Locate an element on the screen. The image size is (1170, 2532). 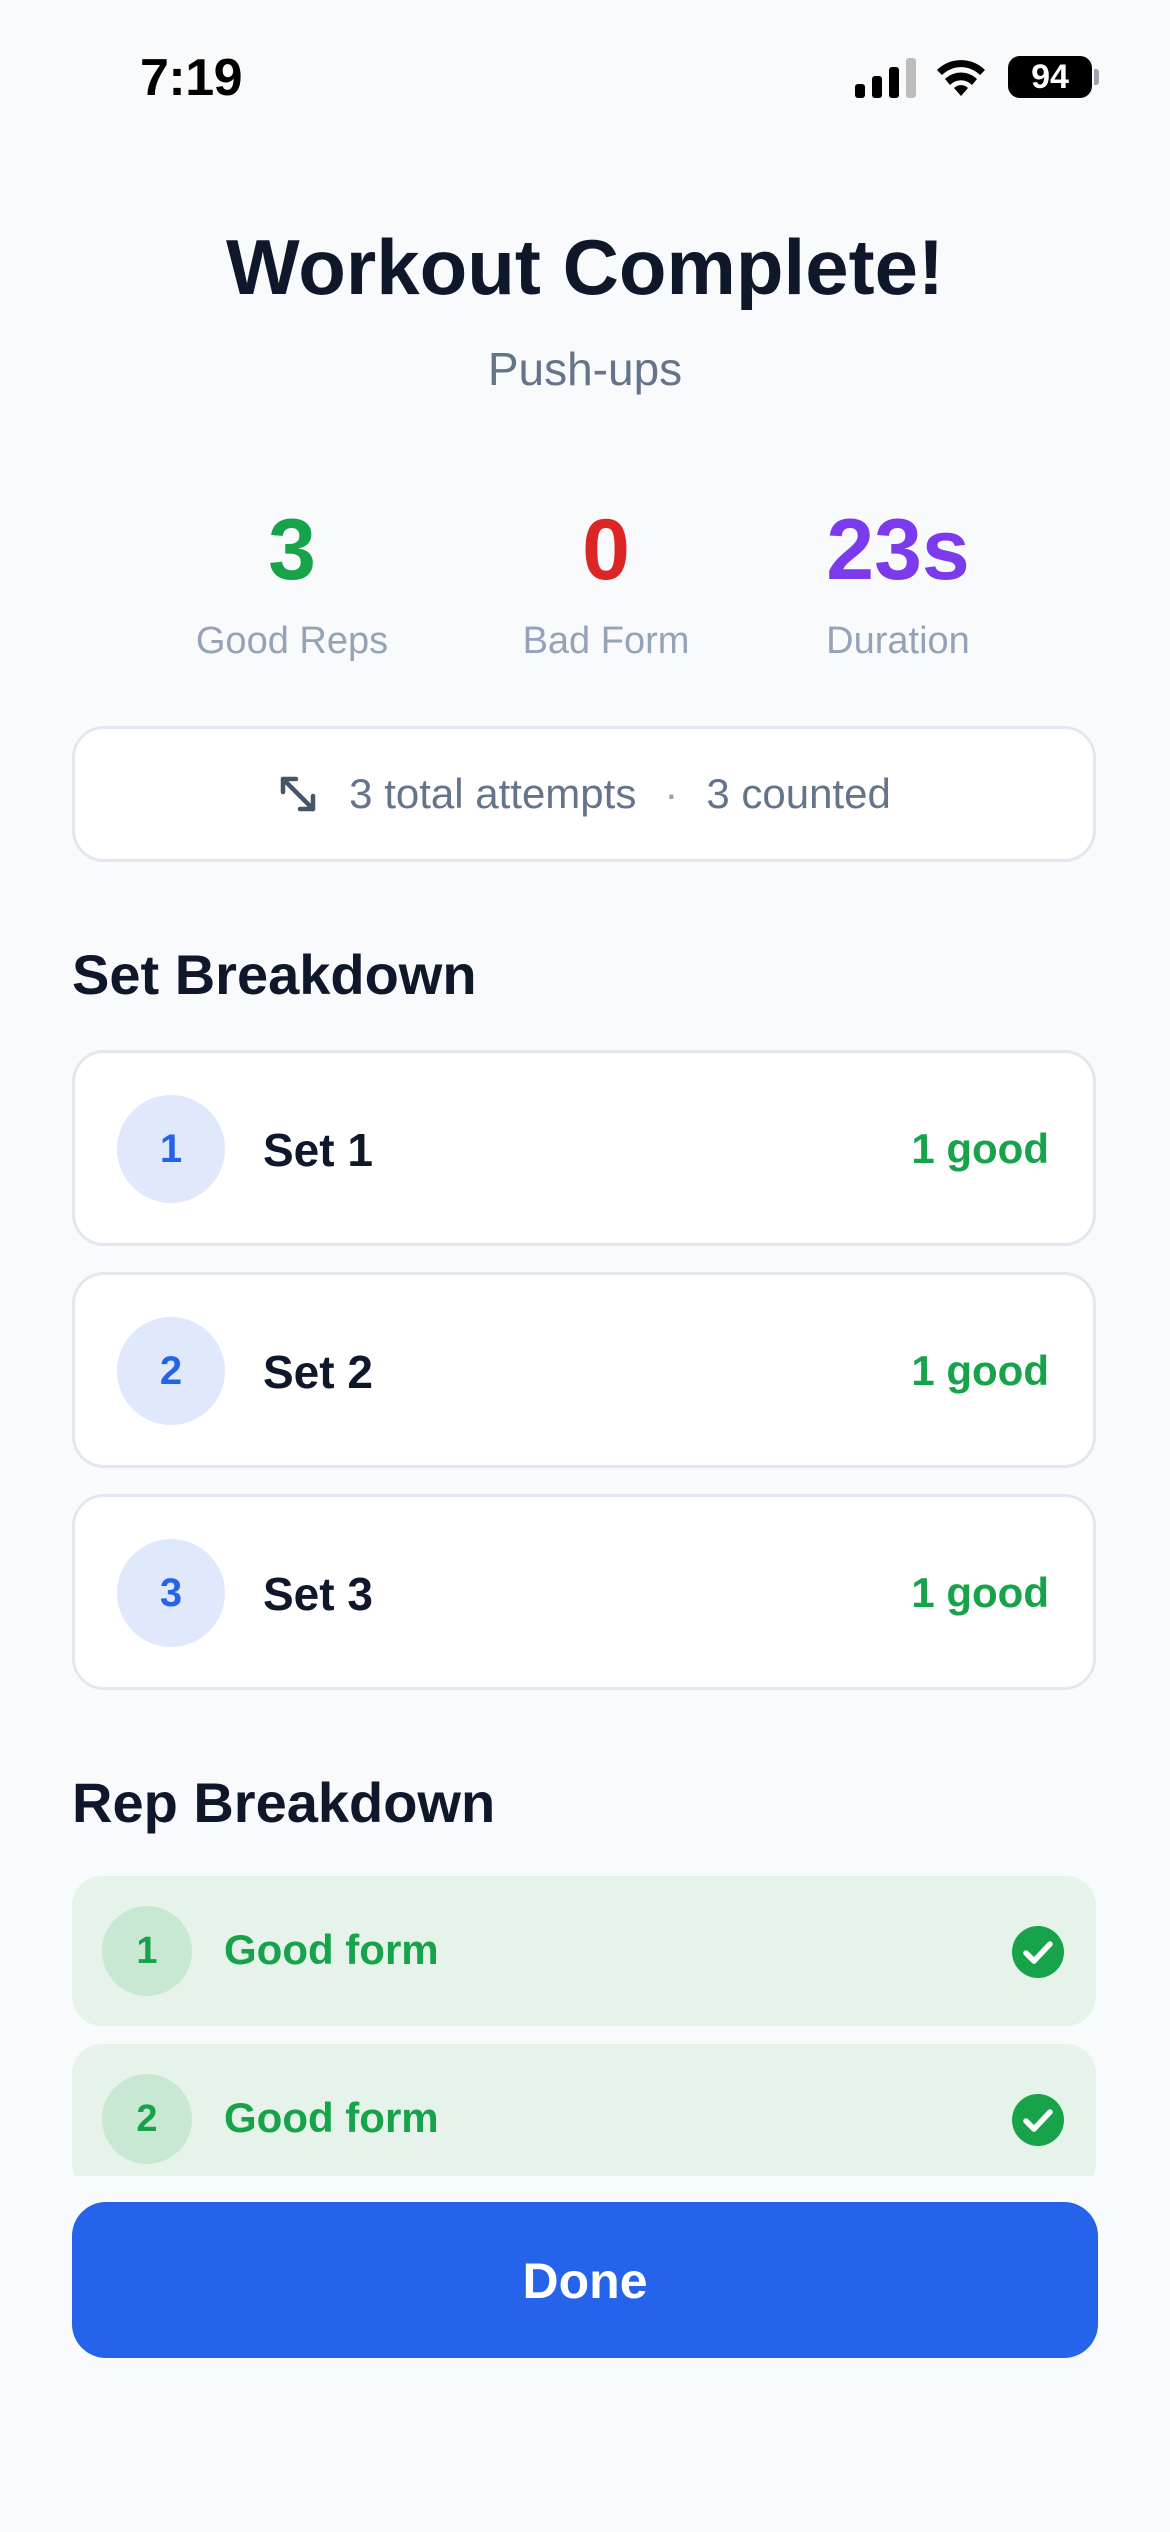
rep-row: 1 Good form is located at coordinates (584, 1951).